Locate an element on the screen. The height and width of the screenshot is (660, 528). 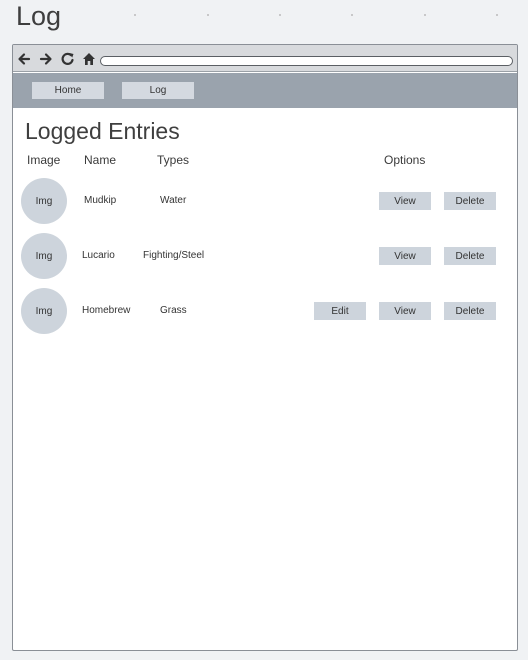
browser-toolbar is located at coordinates (265, 58).